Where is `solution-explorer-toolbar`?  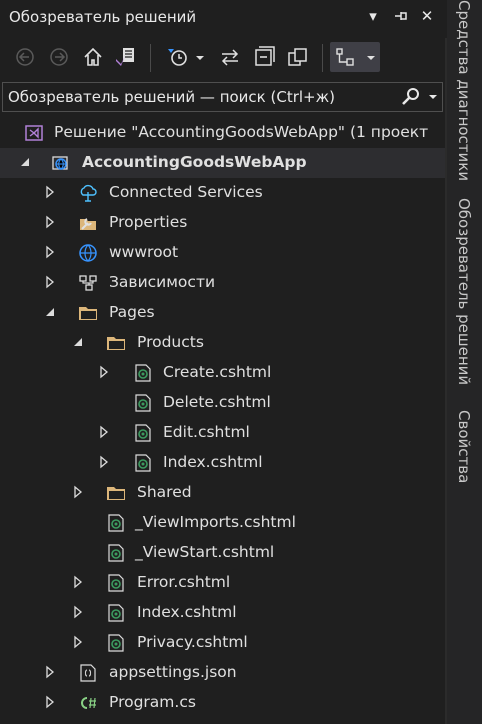
solution-explorer-toolbar is located at coordinates (223, 58).